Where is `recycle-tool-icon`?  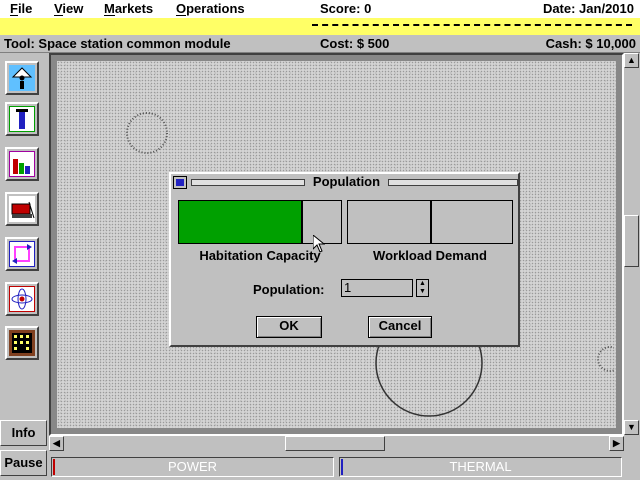
recycle-tool-icon is located at coordinates (22, 254).